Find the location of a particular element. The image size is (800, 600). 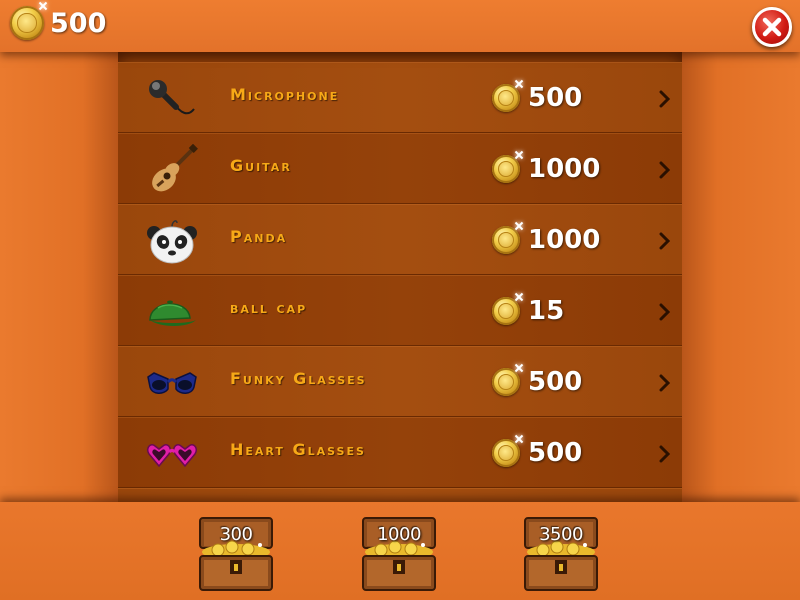

close-button is located at coordinates (772, 27).